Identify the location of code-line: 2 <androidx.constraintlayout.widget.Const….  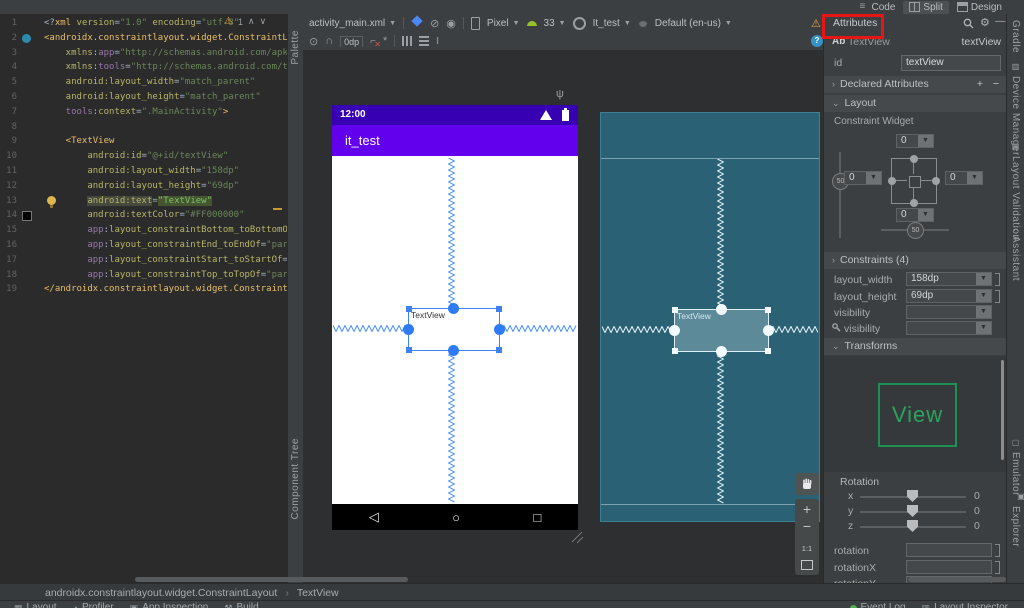
(143, 38).